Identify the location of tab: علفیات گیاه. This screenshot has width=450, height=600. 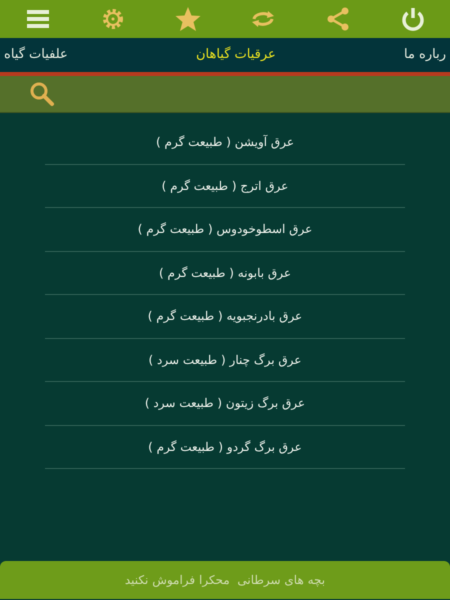
(36, 55).